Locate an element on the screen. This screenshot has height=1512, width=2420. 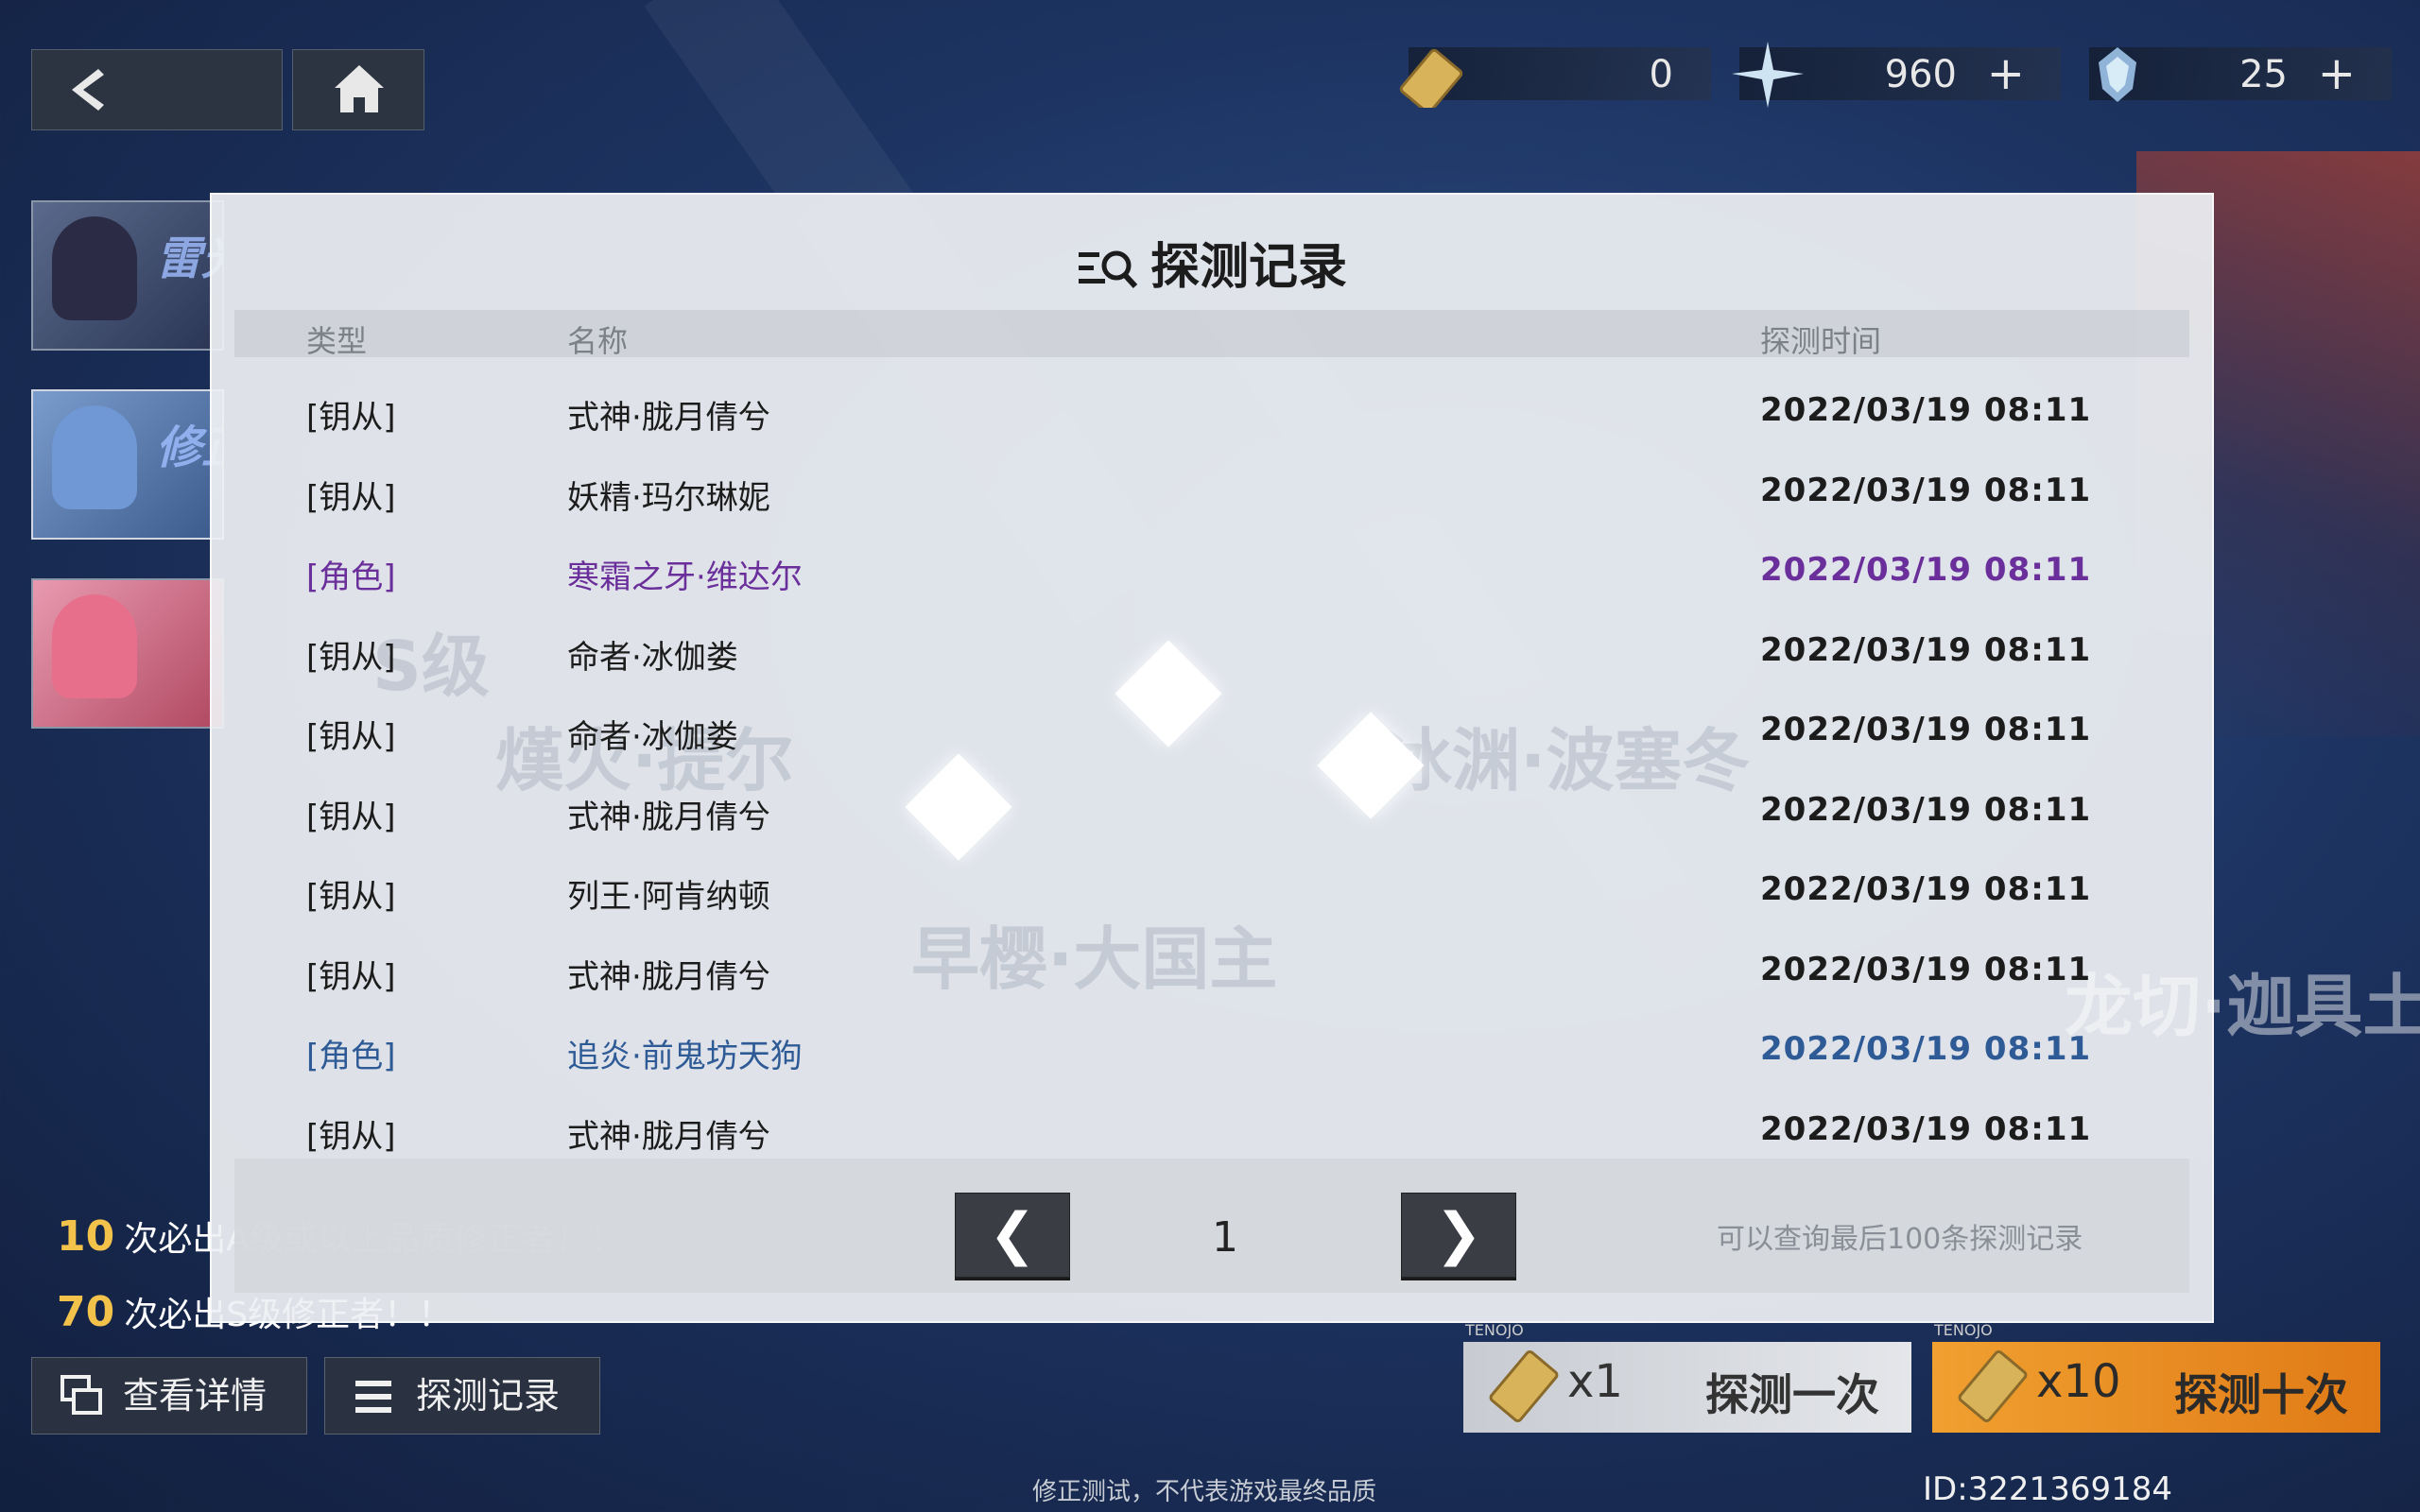
banner-tab-2: 修正者 is located at coordinates (127, 464).